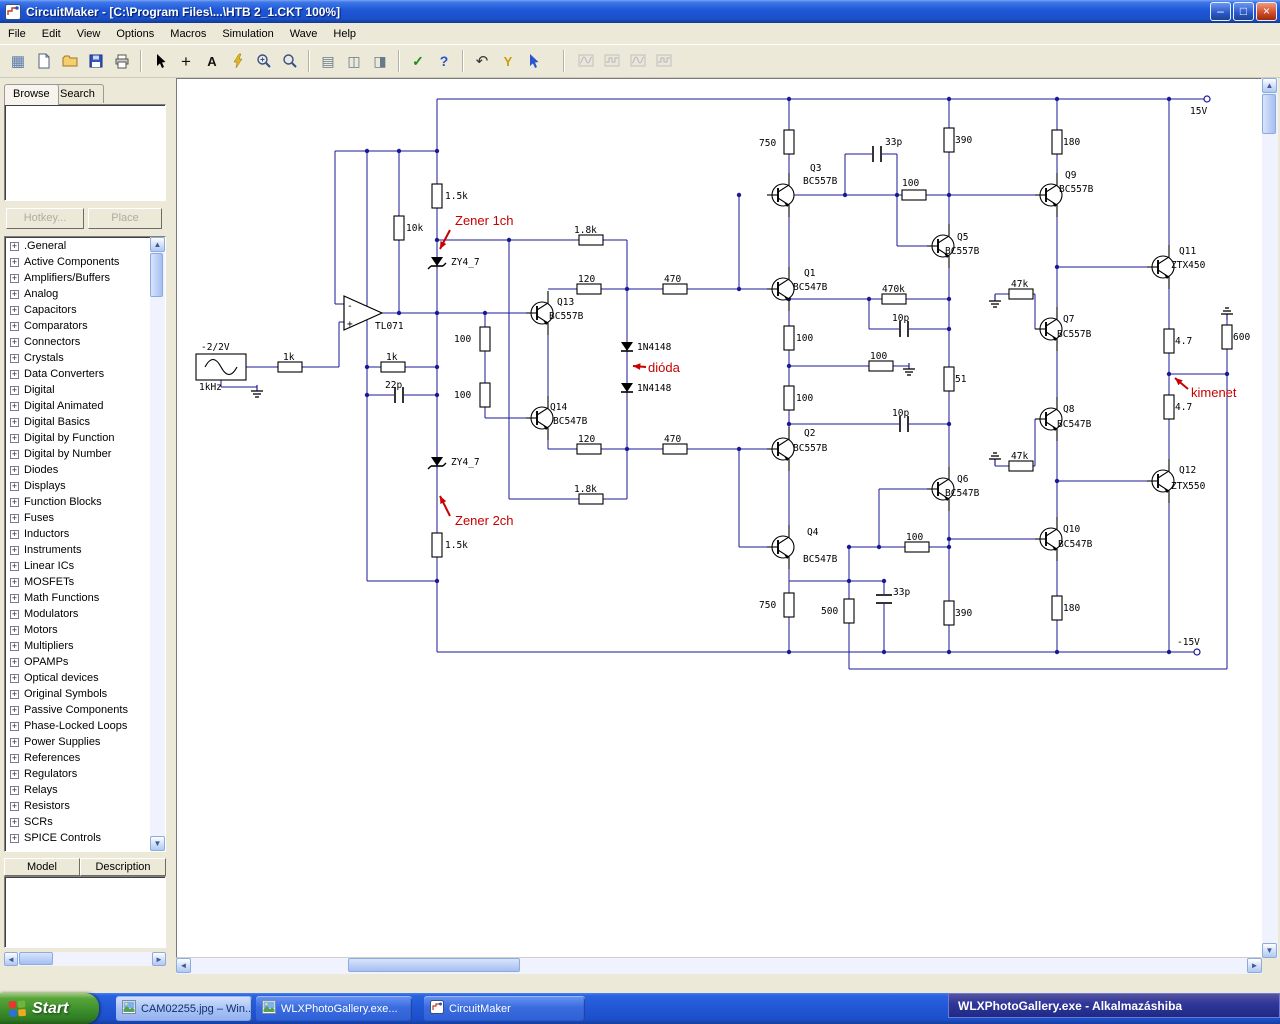  What do you see at coordinates (354, 61) in the screenshot?
I see `multi-sheet-icon: ◫` at bounding box center [354, 61].